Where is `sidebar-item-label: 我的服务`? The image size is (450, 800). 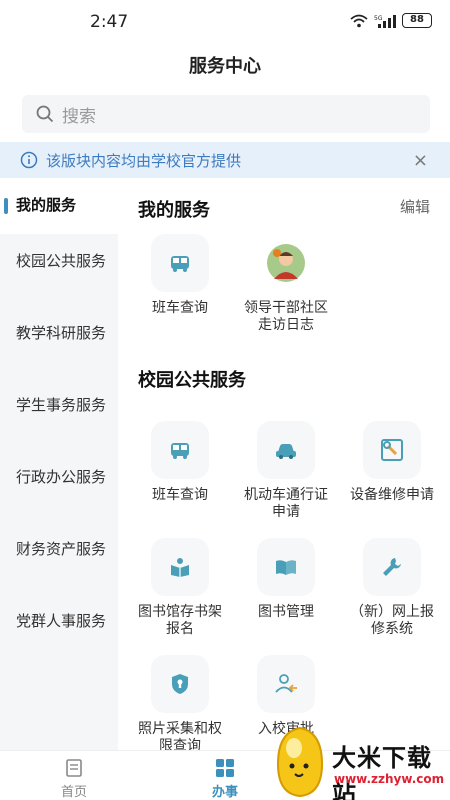 sidebar-item-label: 我的服务 is located at coordinates (46, 205).